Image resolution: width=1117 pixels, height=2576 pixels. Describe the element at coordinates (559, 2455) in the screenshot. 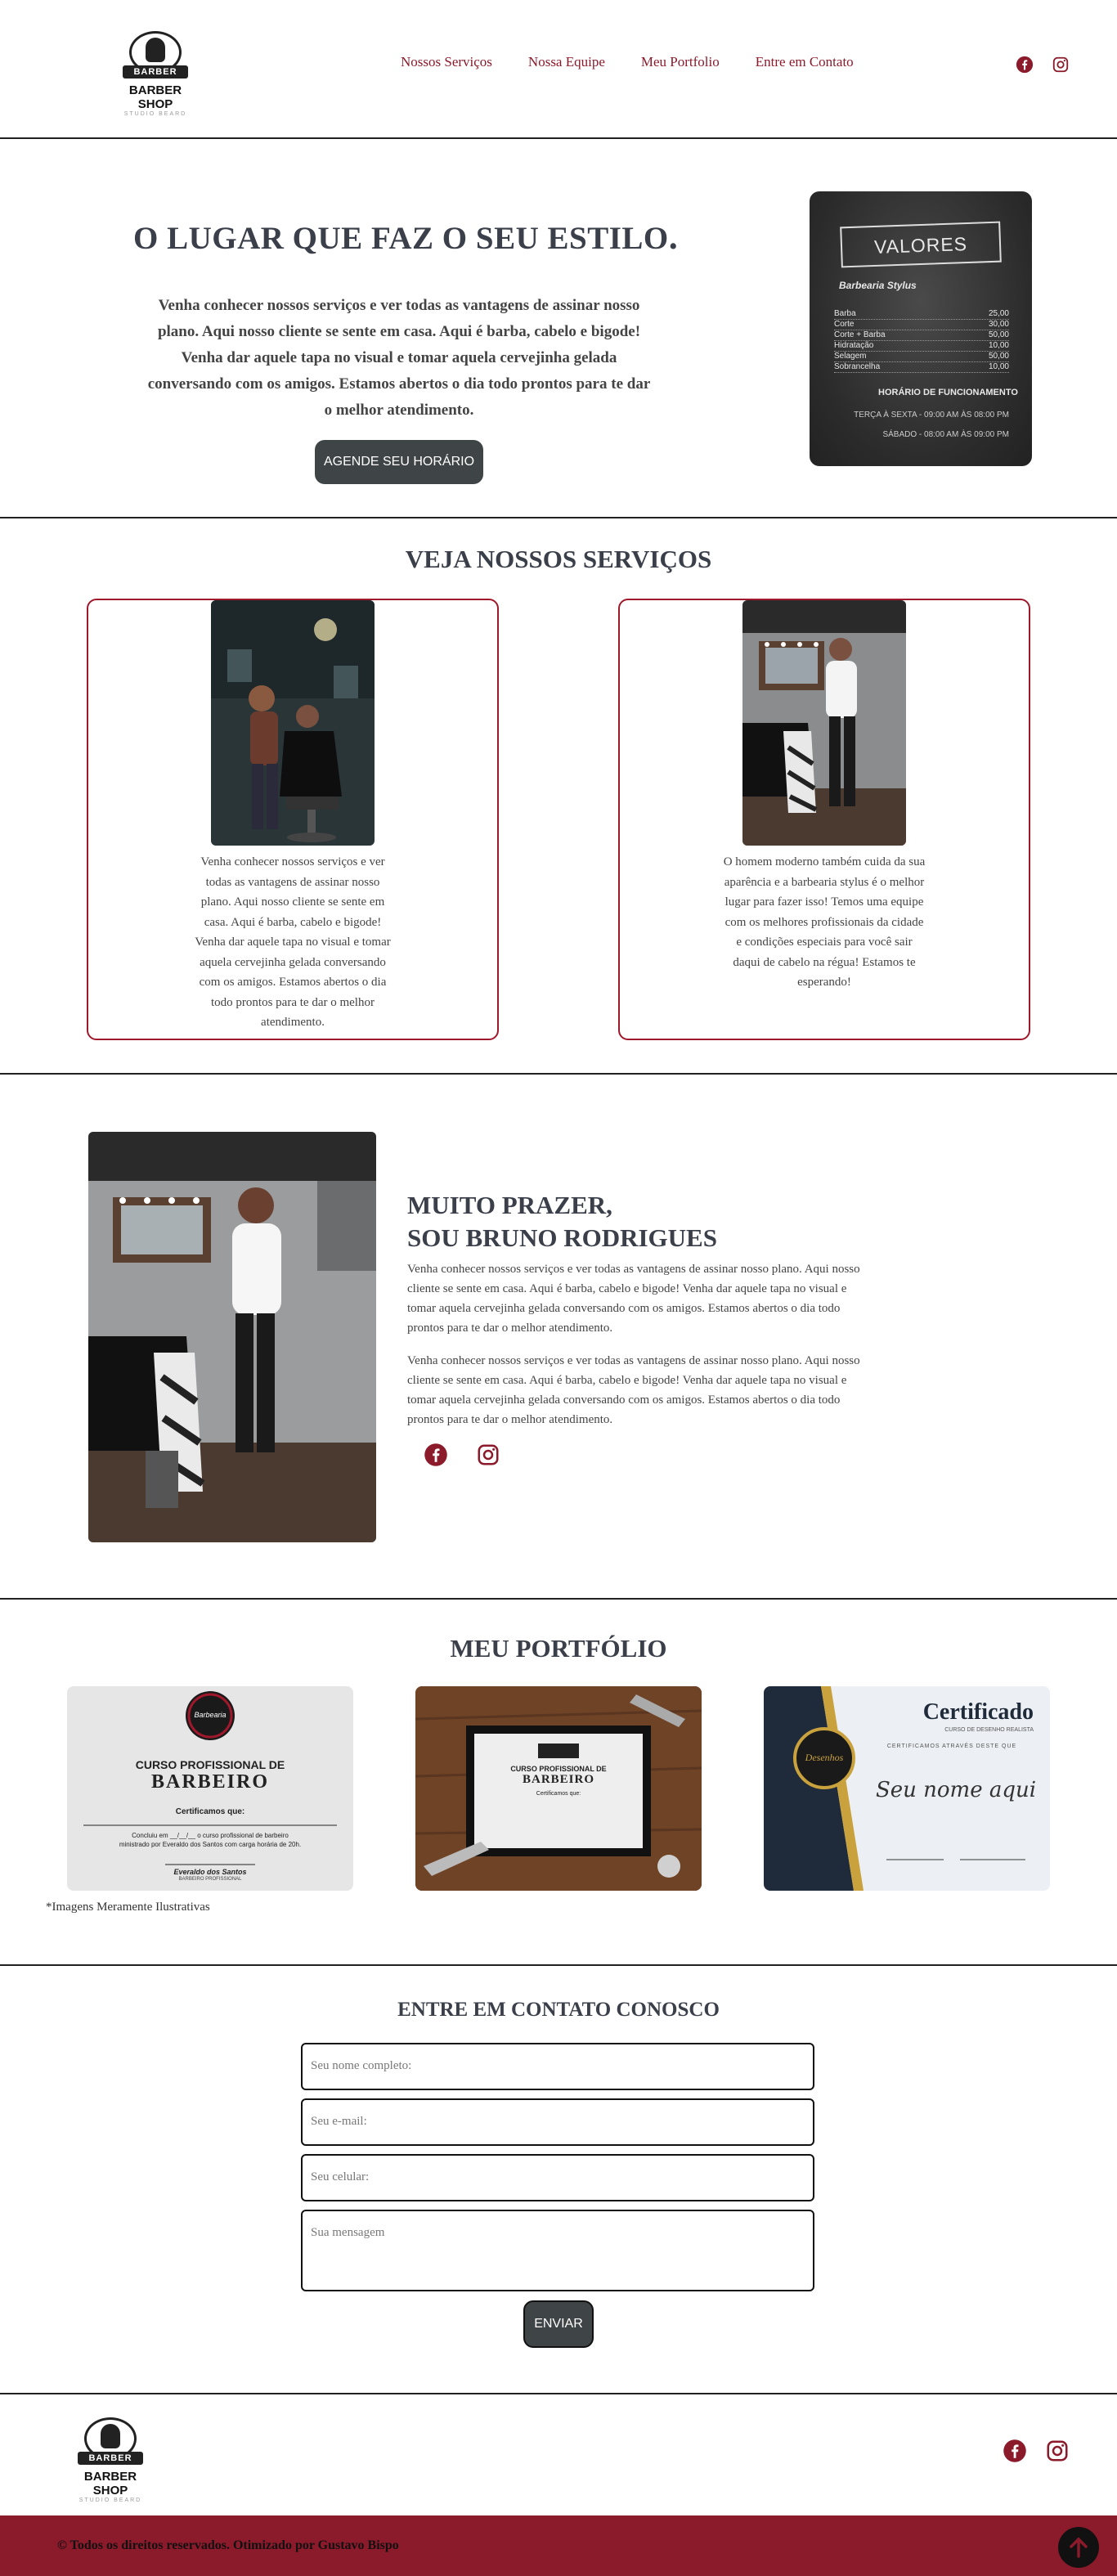

I see `site-footer: BARBER BARBER SHOP STUDIO BEARD` at that location.